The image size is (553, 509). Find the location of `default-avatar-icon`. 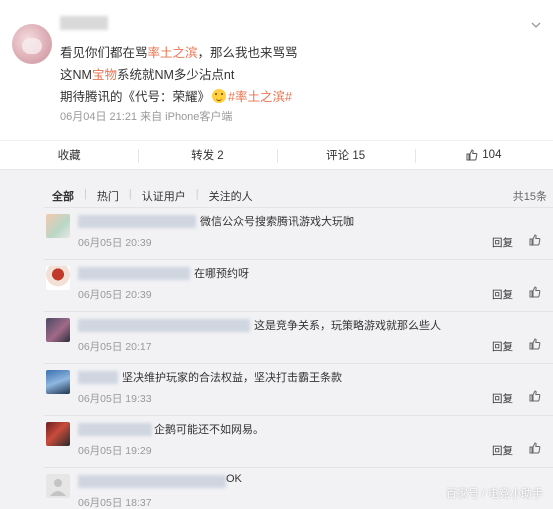

default-avatar-icon is located at coordinates (58, 487).